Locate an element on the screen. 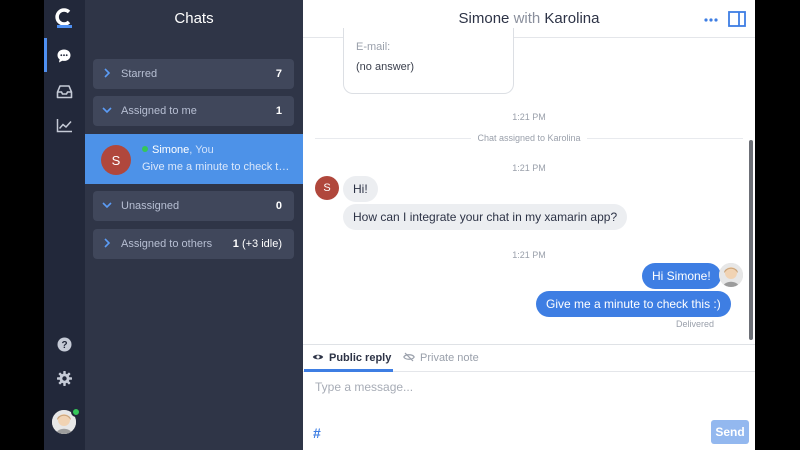 The height and width of the screenshot is (450, 800). chat-item-preview: Give me a minute to check this :) is located at coordinates (218, 167).